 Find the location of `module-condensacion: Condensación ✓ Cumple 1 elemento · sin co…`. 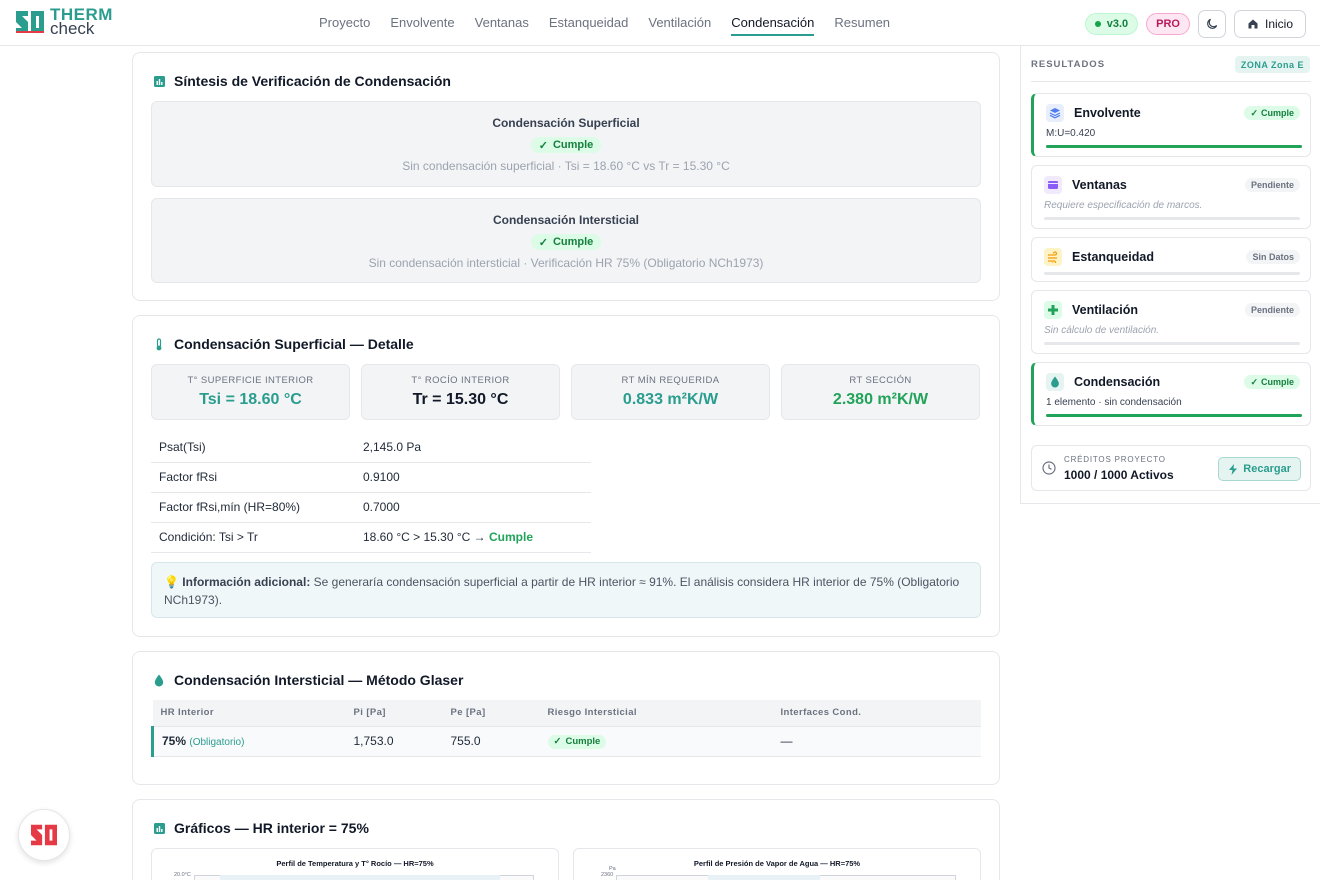

module-condensacion: Condensación ✓ Cumple 1 elemento · sin co… is located at coordinates (1171, 394).